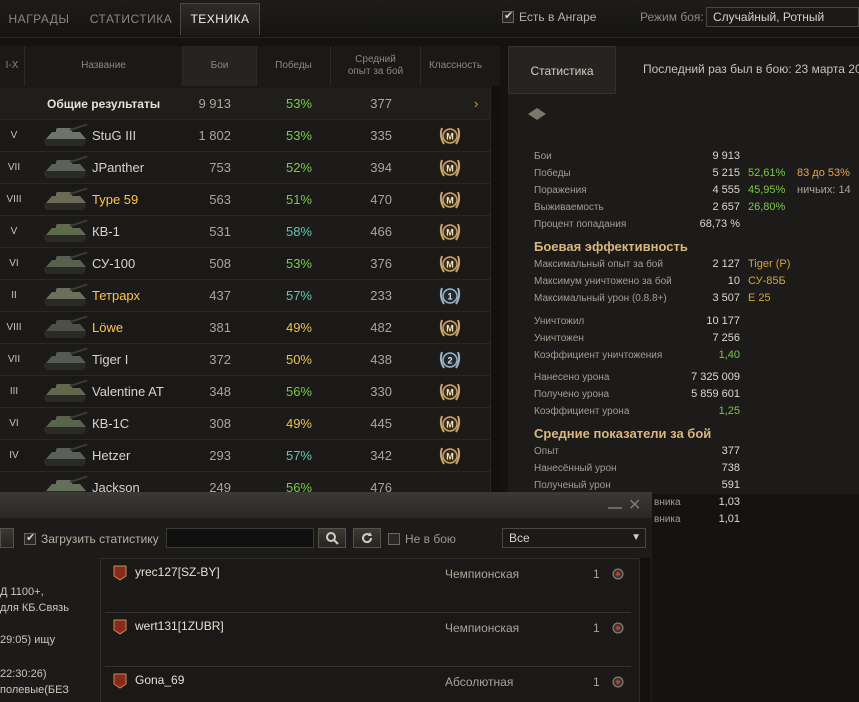 The image size is (859, 702). Describe the element at coordinates (111, 423) in the screenshot. I see `vehicle-name: КВ-1С` at that location.